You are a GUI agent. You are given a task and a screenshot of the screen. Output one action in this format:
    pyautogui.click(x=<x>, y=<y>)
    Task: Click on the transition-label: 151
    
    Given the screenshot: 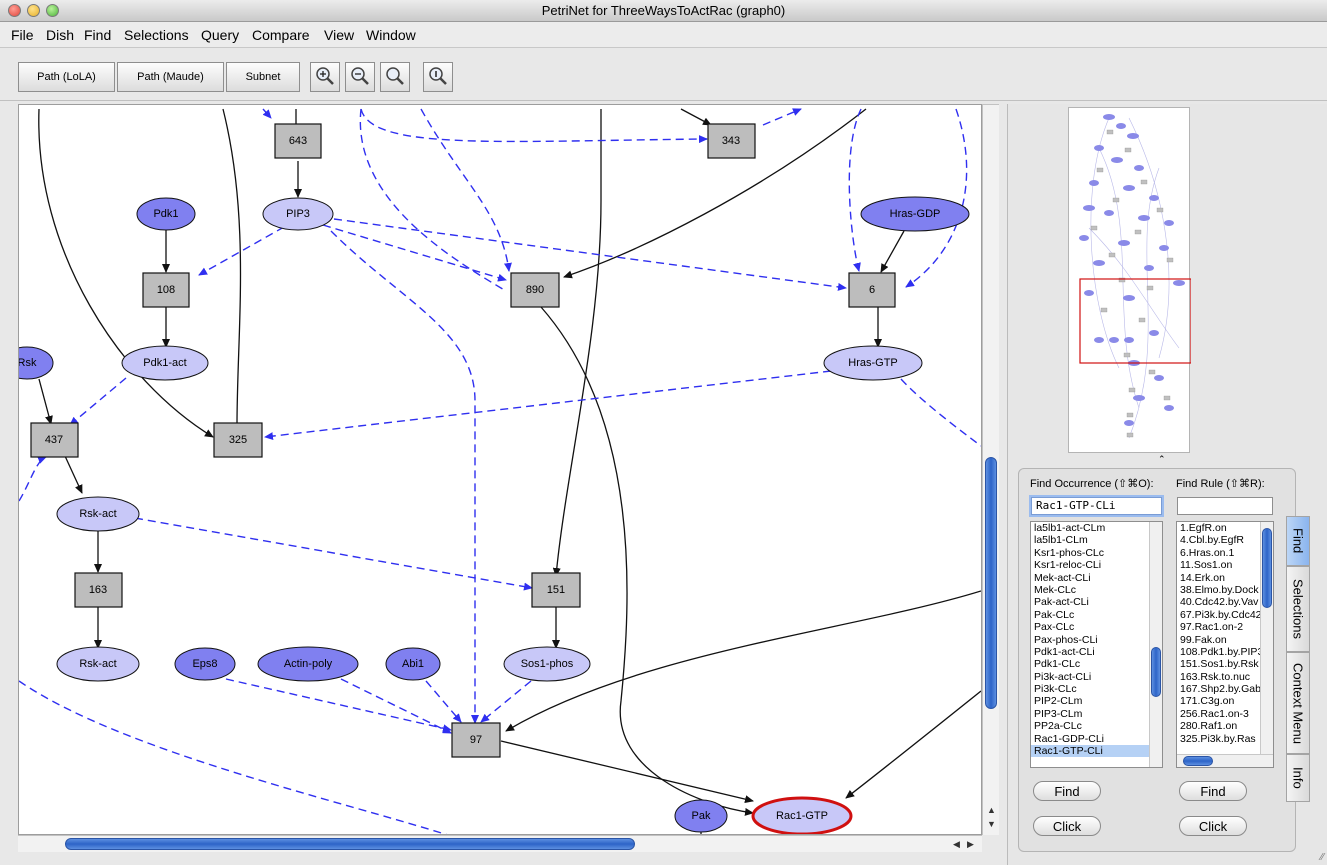 What is the action you would take?
    pyautogui.click(x=556, y=590)
    